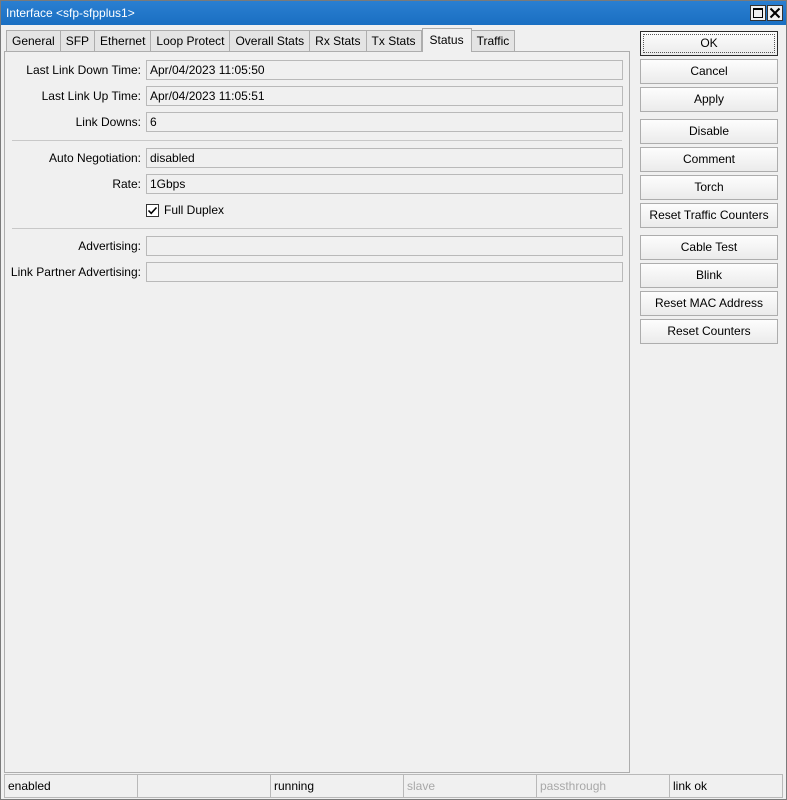 Image resolution: width=787 pixels, height=800 pixels. Describe the element at coordinates (709, 99) in the screenshot. I see `apply-button: Apply` at that location.